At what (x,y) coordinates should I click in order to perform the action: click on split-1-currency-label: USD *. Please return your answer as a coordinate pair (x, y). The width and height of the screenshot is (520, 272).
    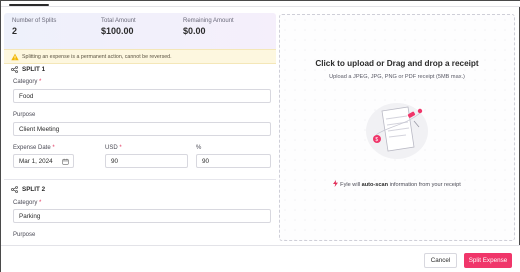
    Looking at the image, I should click on (113, 148).